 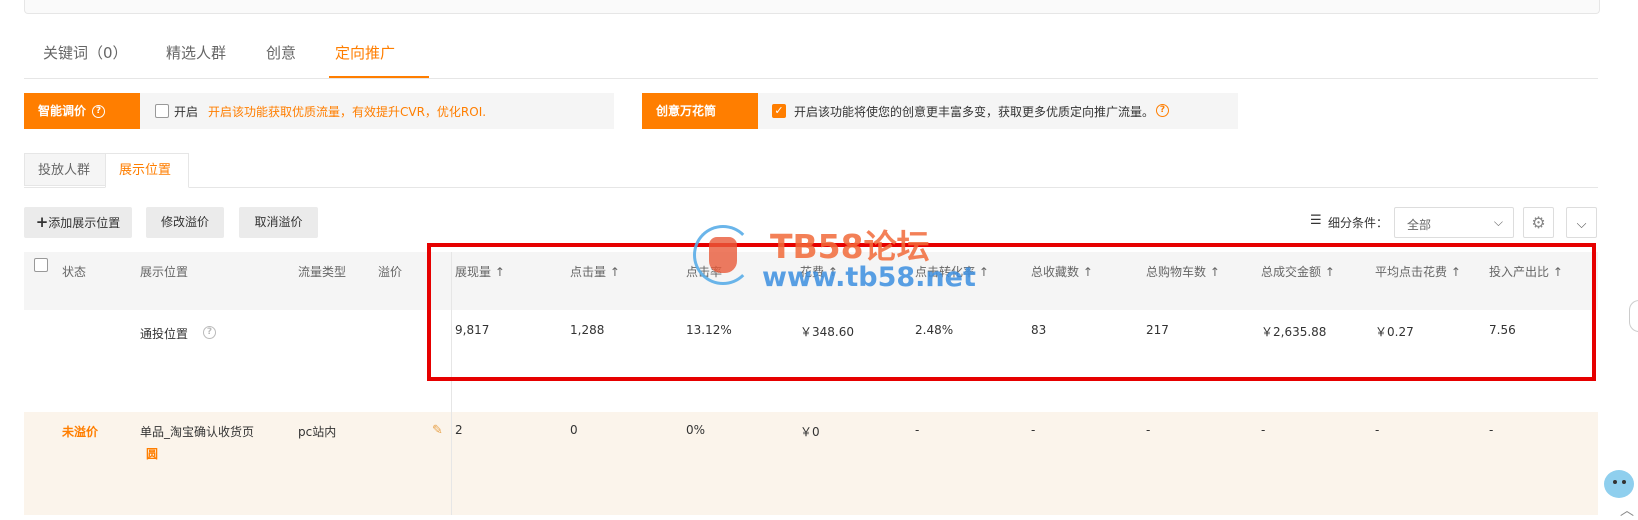 I want to click on modify-premium-button: 修改溢价, so click(x=185, y=222).